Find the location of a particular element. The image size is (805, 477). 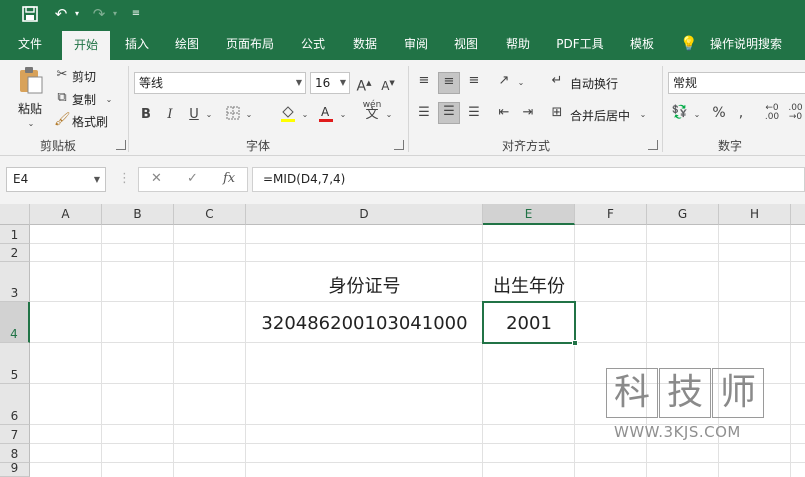

decrease-indent-icon: ⇤ is located at coordinates (504, 113).